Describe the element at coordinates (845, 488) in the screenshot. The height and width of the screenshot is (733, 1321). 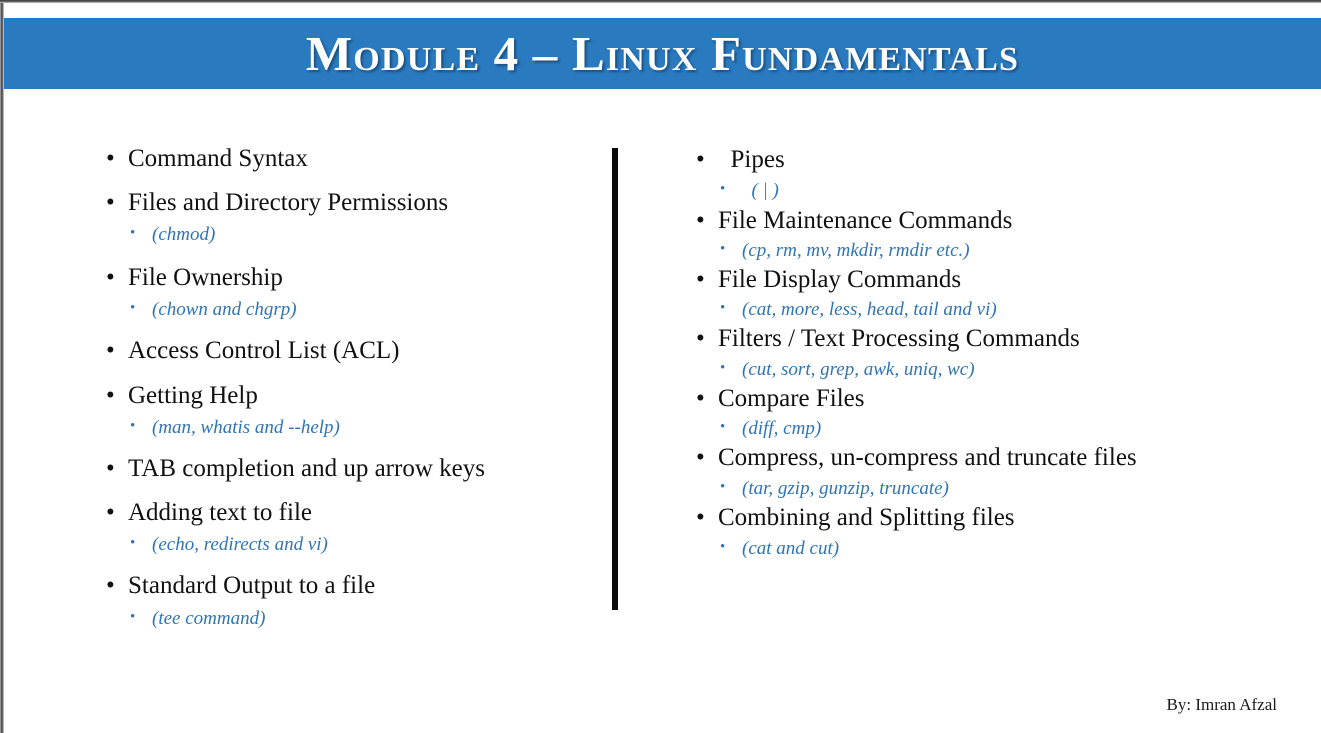
I see `topic-sub-bullet-label: (tar, gzip, gunzip, truncate)` at that location.